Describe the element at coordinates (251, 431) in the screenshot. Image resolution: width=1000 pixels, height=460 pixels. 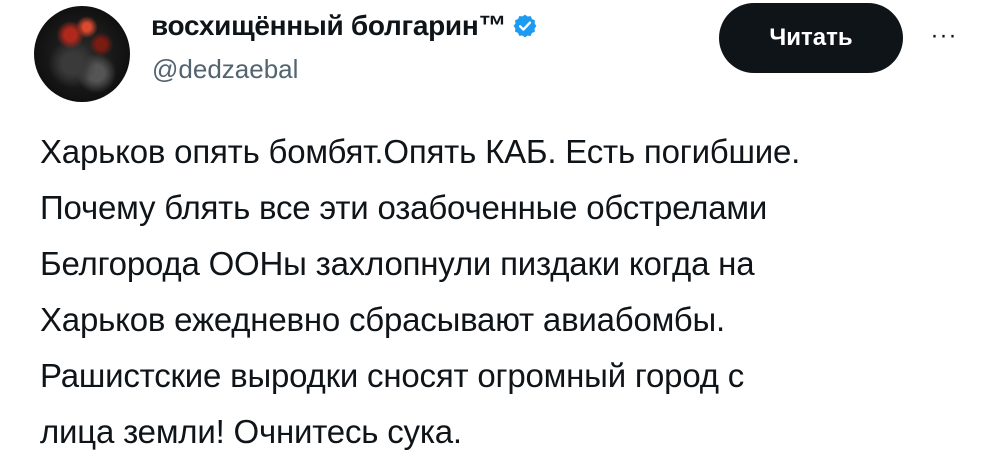
I see `tweet-text-line: лица земли! Очнитесь сука.` at that location.